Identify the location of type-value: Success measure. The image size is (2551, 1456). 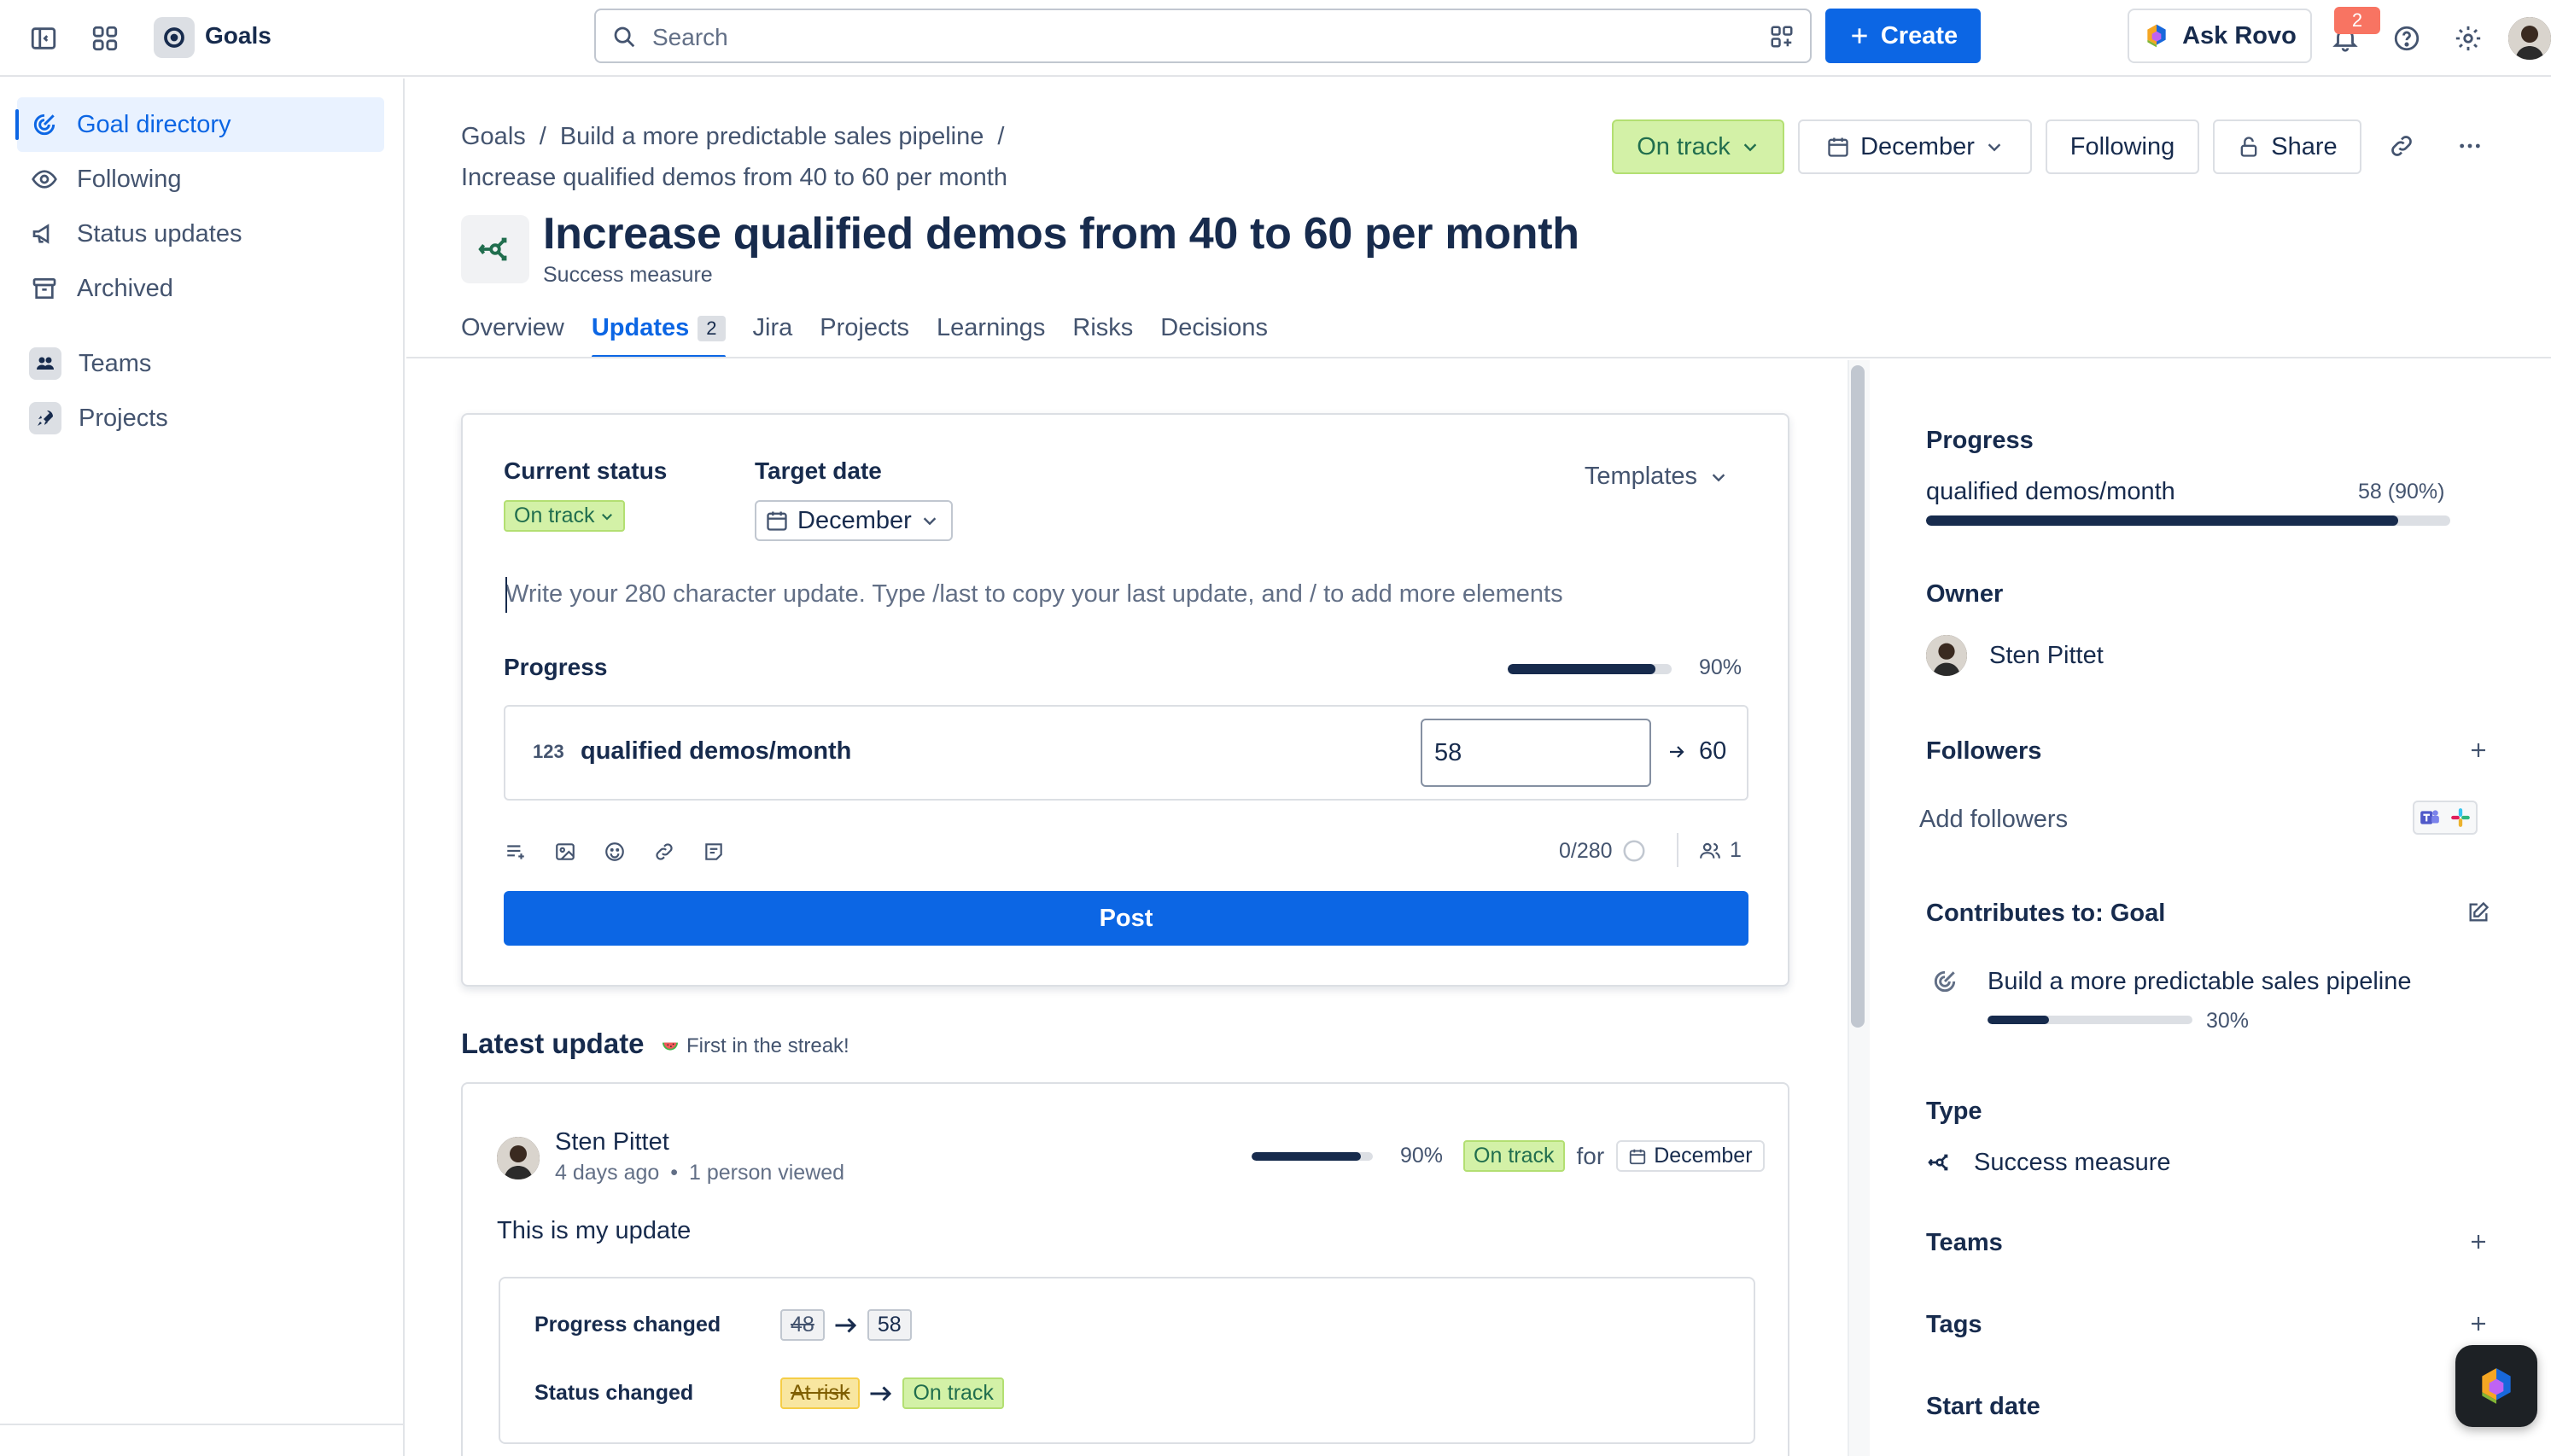
(2072, 1162).